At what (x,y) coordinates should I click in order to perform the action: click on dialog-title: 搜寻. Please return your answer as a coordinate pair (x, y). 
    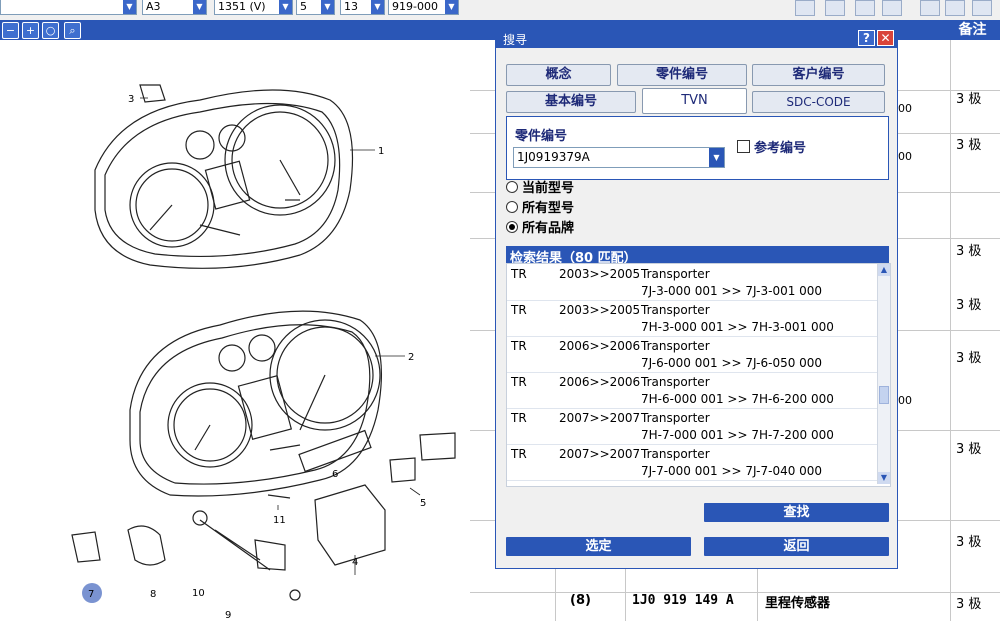
    Looking at the image, I should click on (515, 40).